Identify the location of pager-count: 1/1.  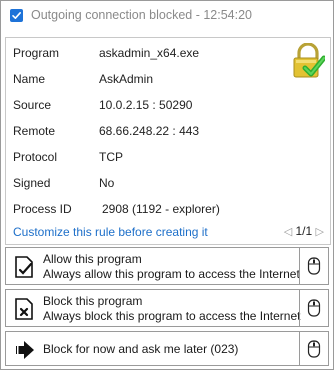
(304, 231).